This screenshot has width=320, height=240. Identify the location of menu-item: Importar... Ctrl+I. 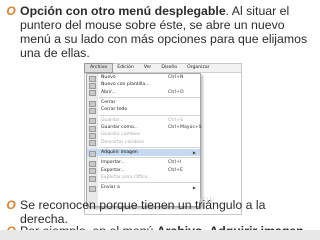
(143, 163).